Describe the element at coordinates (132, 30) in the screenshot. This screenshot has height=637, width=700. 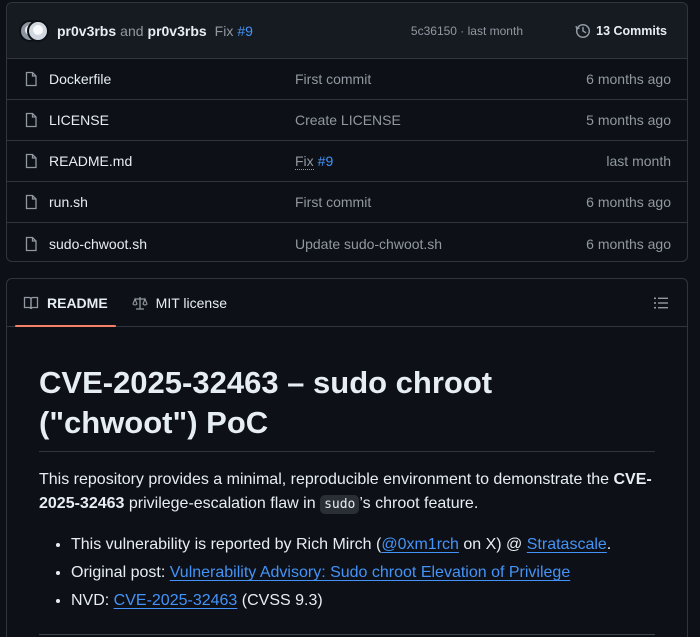
I see `commit-and-text: and` at that location.